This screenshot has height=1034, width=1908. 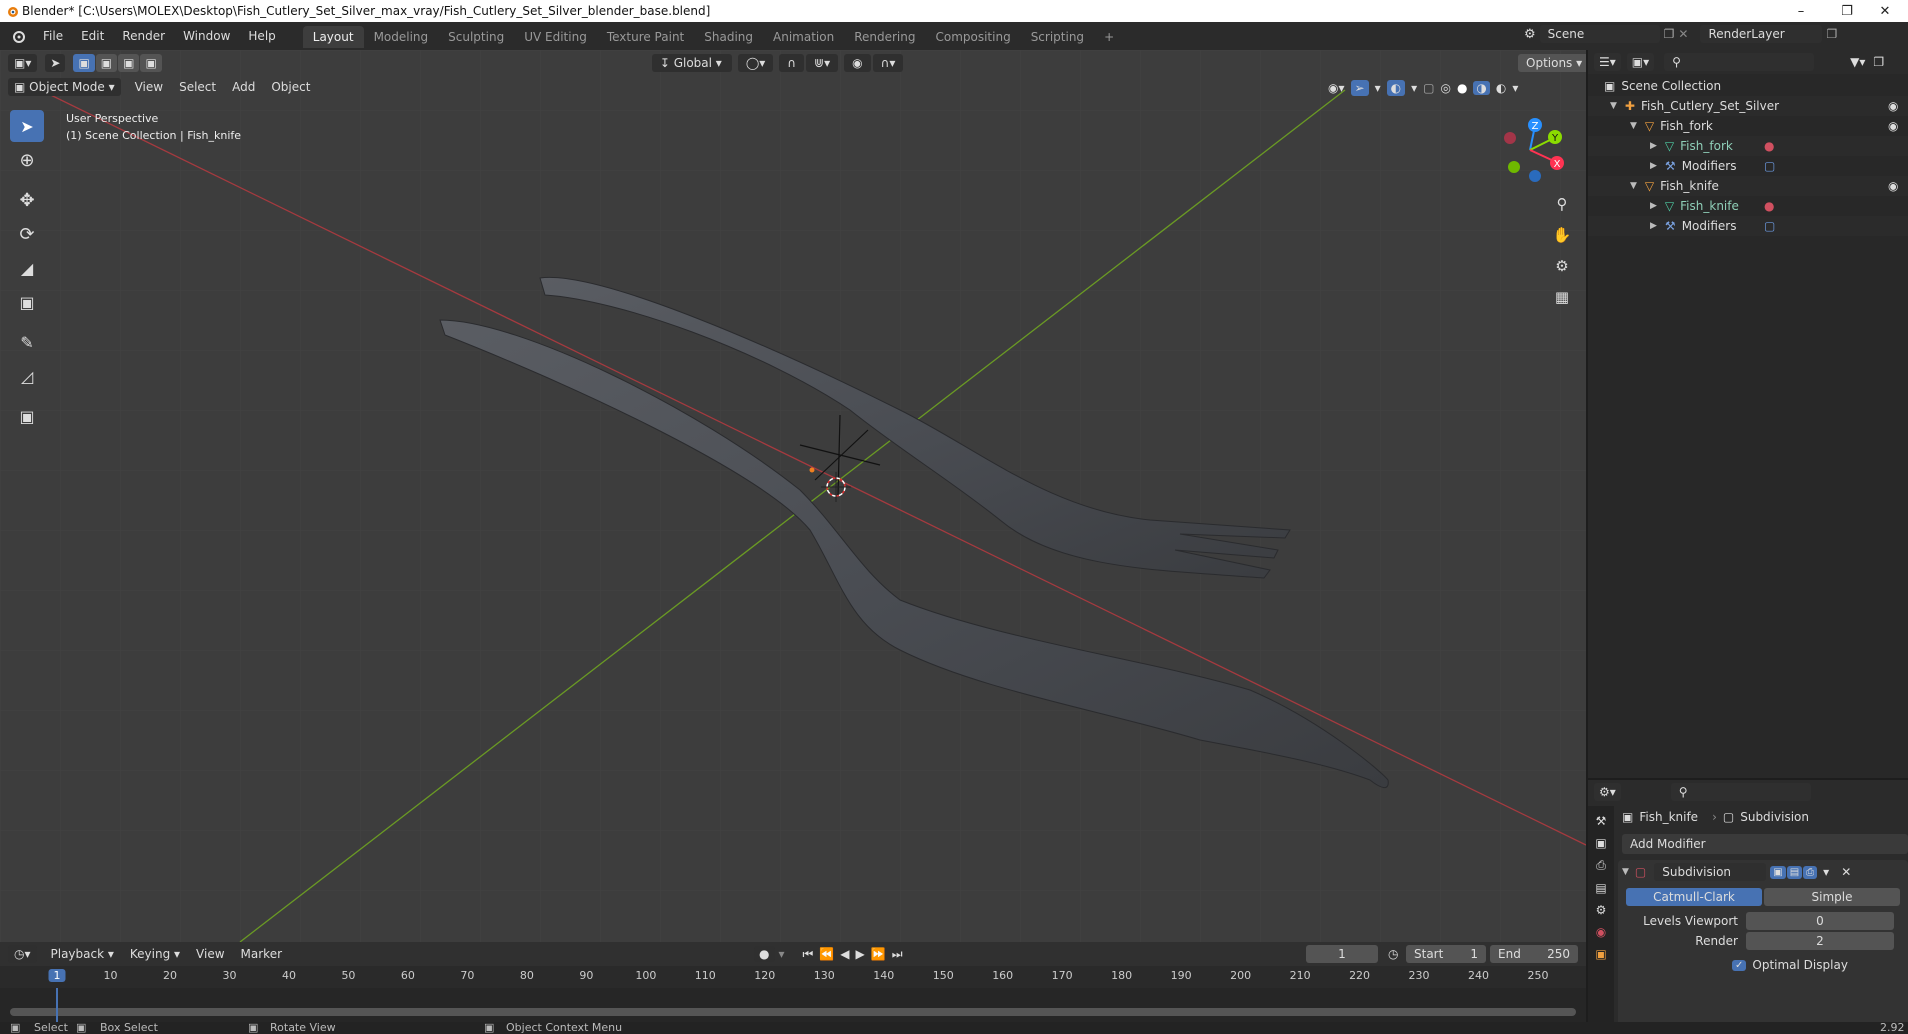 I want to click on rendered-shading-icon: ◐, so click(x=1501, y=88).